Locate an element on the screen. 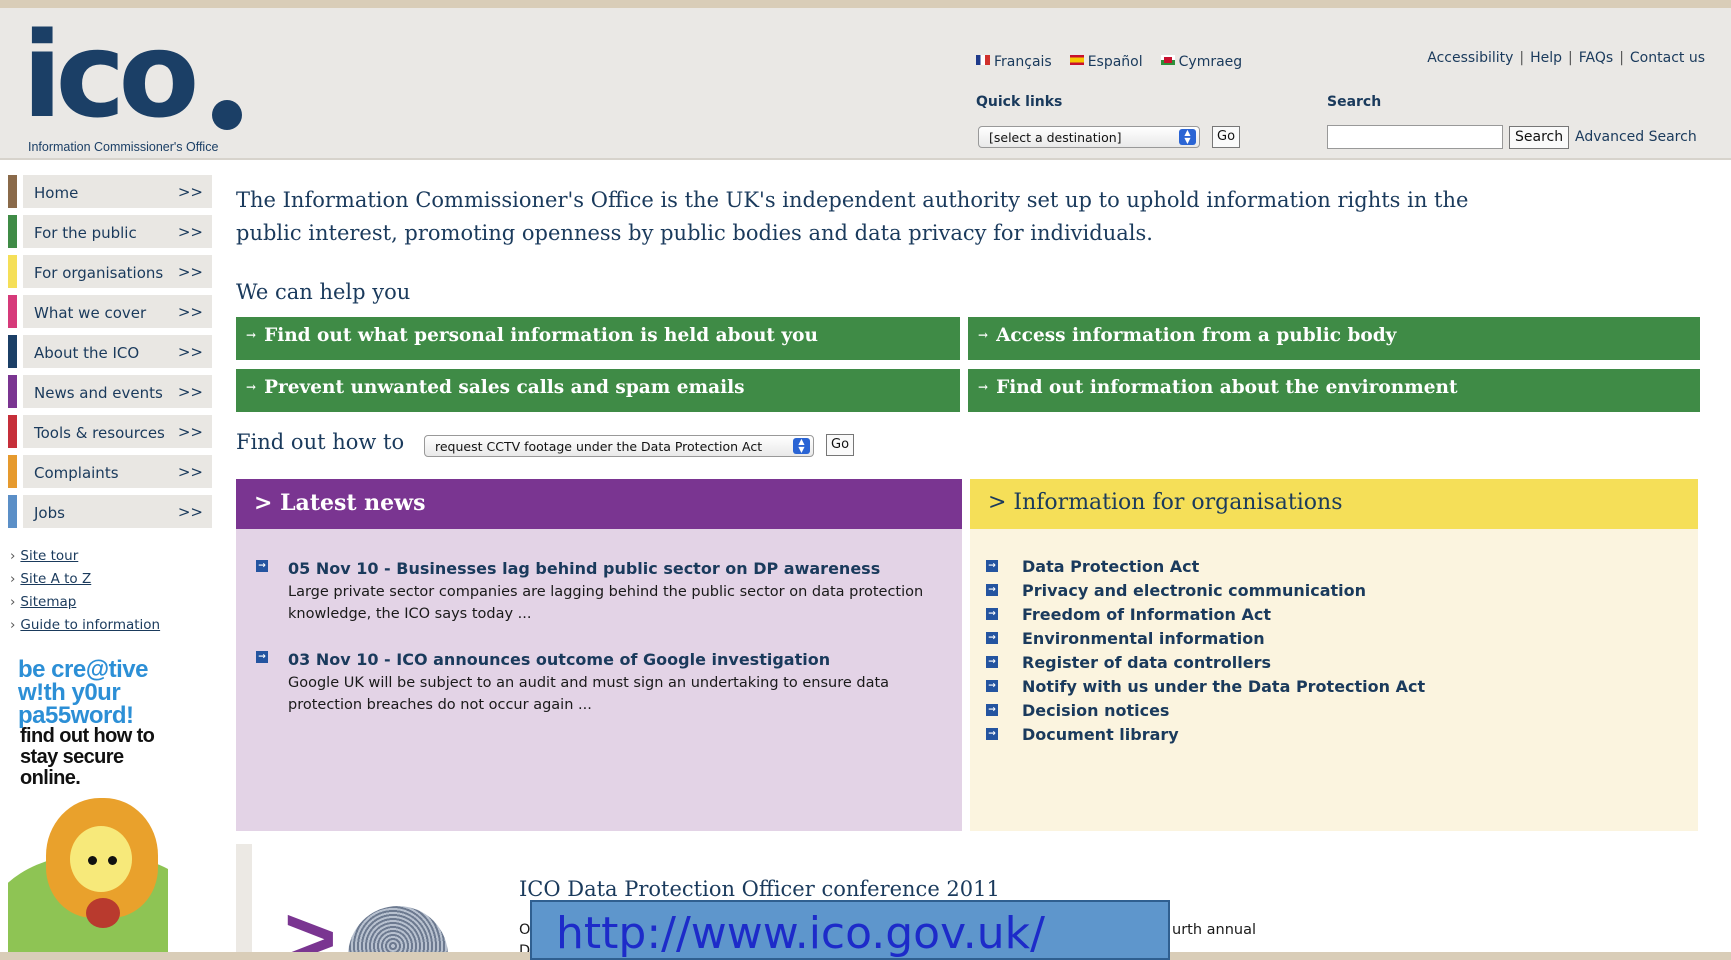 This screenshot has height=960, width=1731. org-link-register: → Register of data controllers is located at coordinates (1205, 665).